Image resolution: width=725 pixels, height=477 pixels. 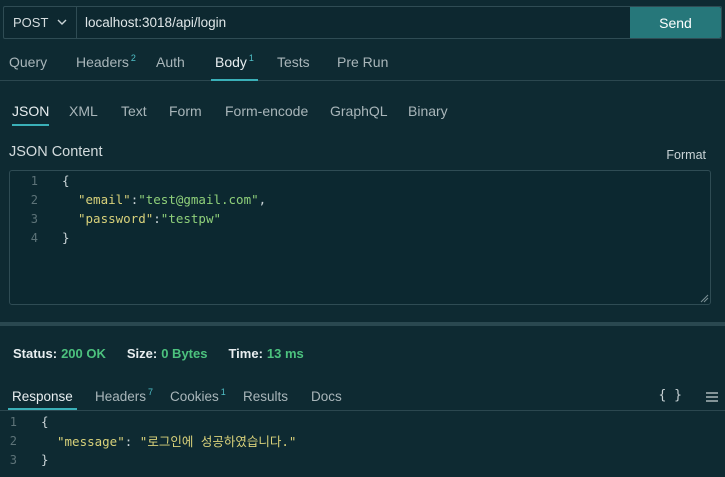 I want to click on tab-auth-label: Auth, so click(x=170, y=62).